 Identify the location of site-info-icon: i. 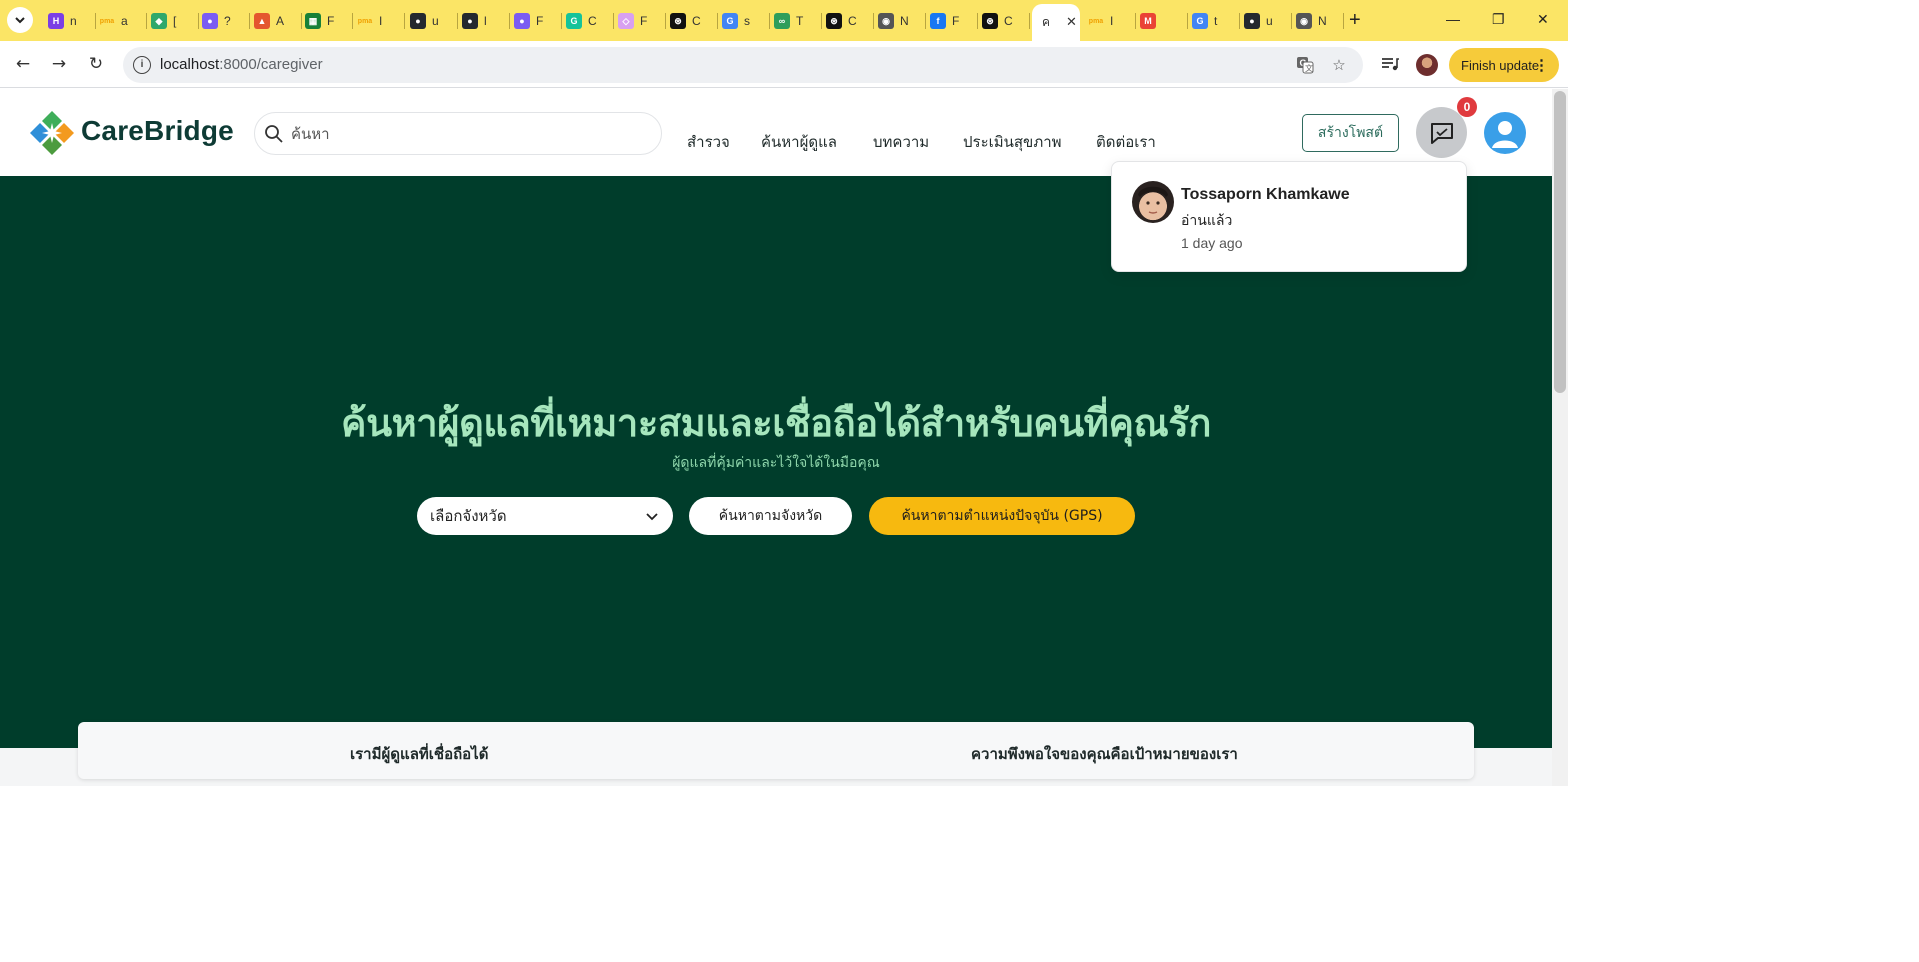
(142, 65).